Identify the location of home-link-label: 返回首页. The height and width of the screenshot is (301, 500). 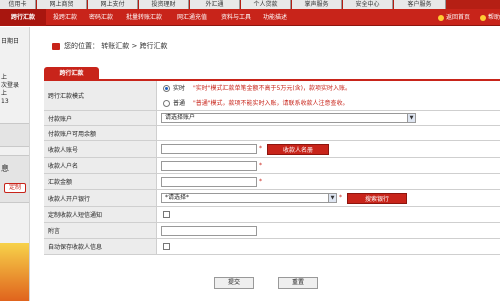
(458, 17).